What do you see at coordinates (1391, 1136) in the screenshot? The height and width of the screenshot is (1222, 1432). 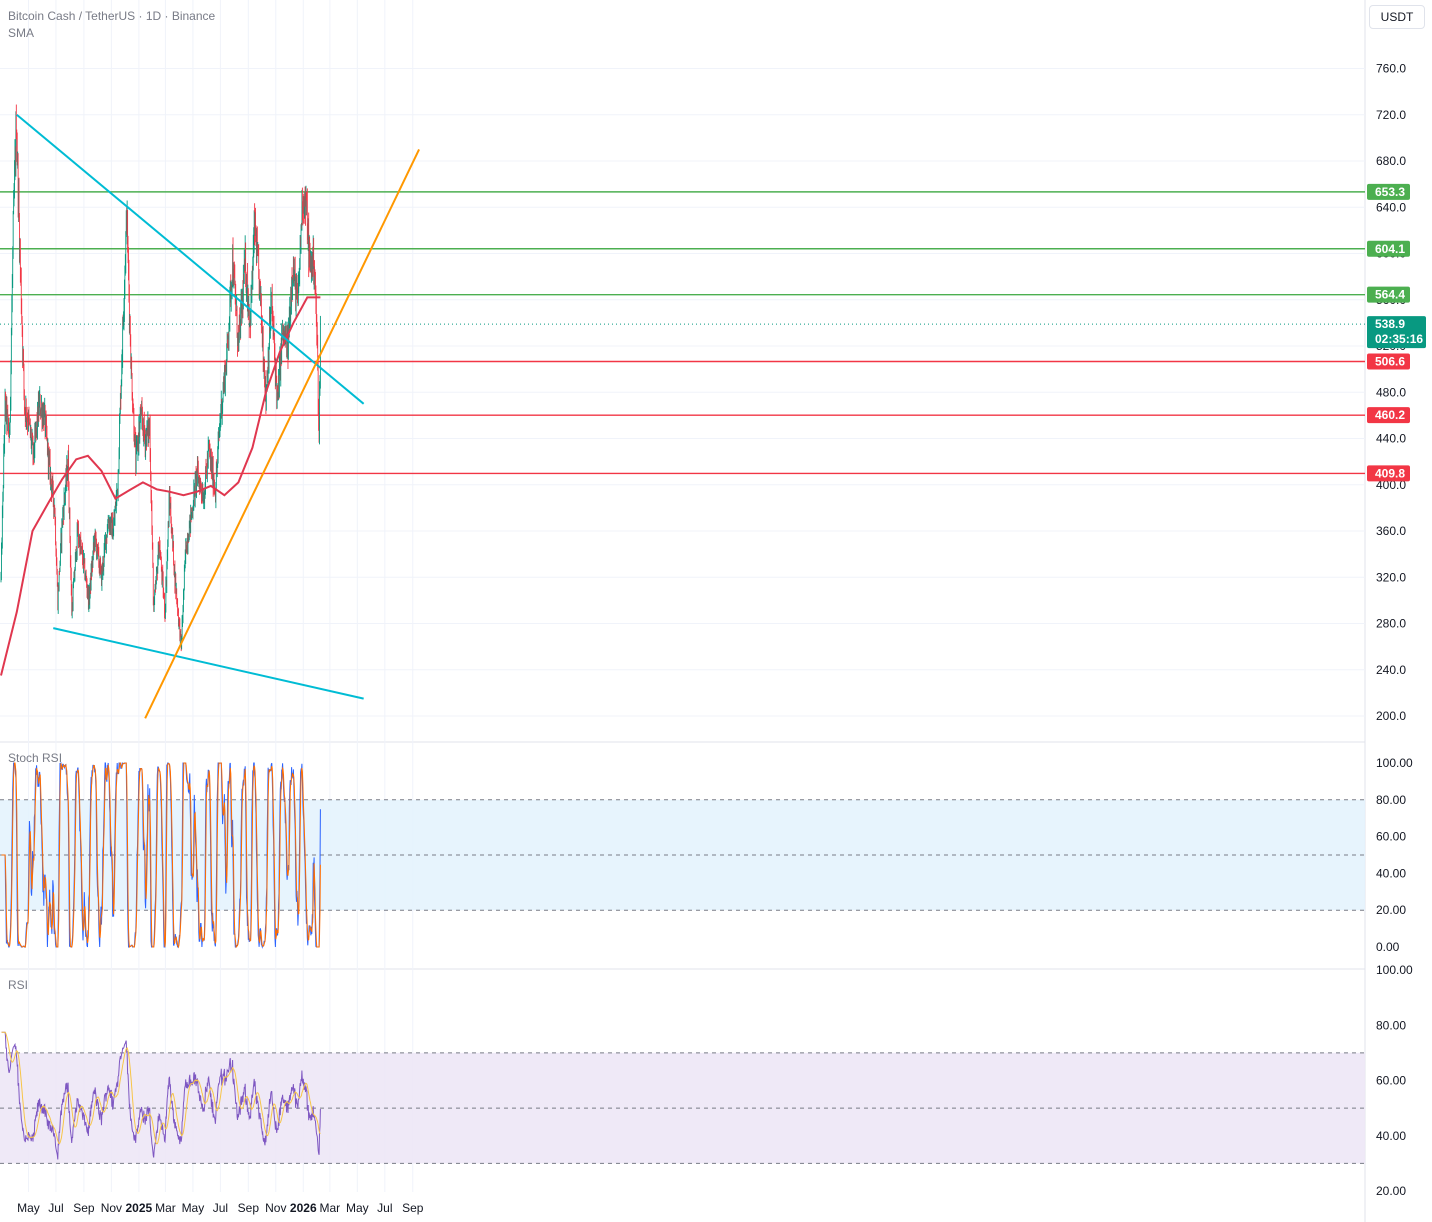 I see `rsi-tick-label: 40.00` at bounding box center [1391, 1136].